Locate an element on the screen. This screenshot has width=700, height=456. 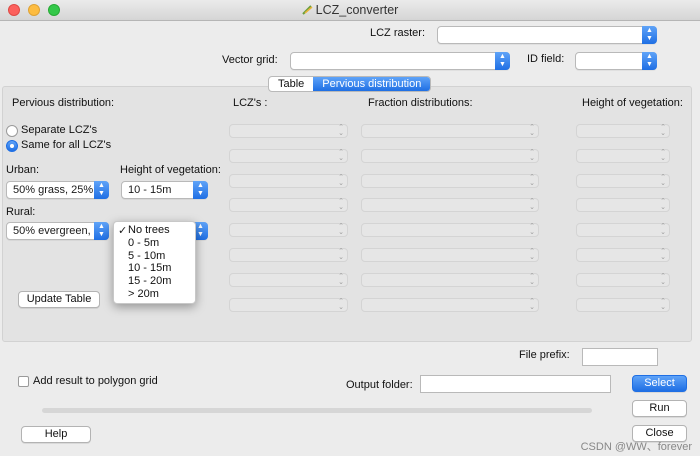
fraction-combo-row-2: ⌃ ⌄ is located at coordinates (450, 155).